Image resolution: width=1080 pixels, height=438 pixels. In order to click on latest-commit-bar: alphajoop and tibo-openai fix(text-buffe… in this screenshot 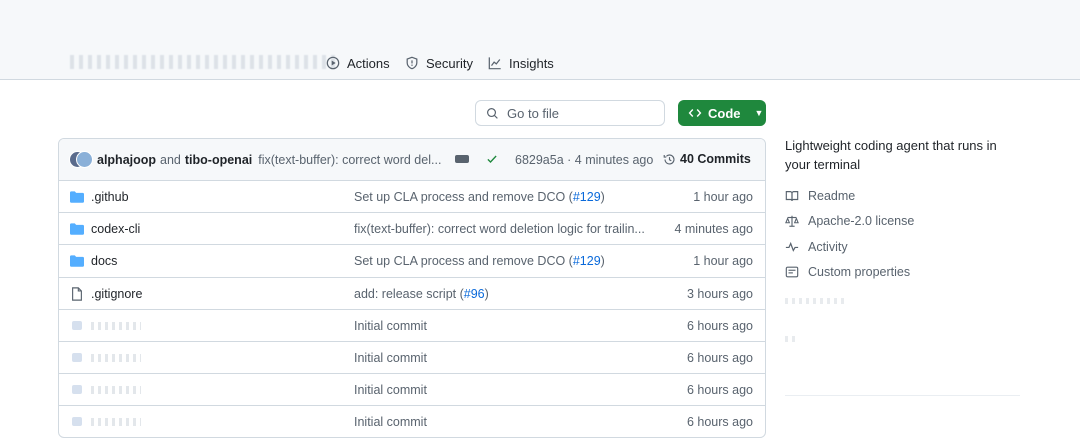, I will do `click(412, 160)`.